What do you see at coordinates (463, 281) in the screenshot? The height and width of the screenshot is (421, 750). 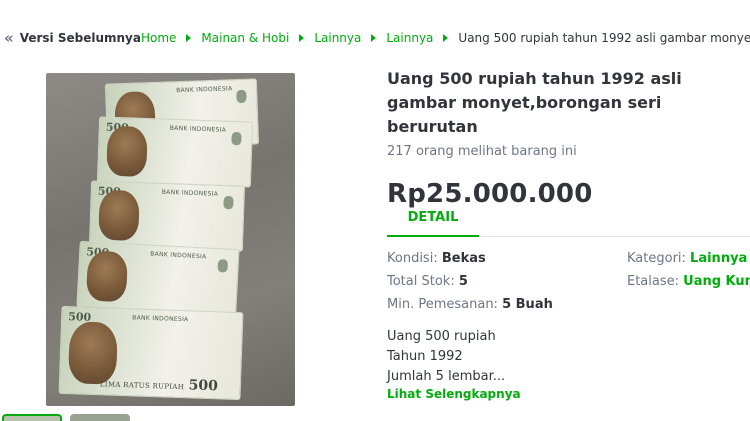 I see `spec-stok-value: 5` at bounding box center [463, 281].